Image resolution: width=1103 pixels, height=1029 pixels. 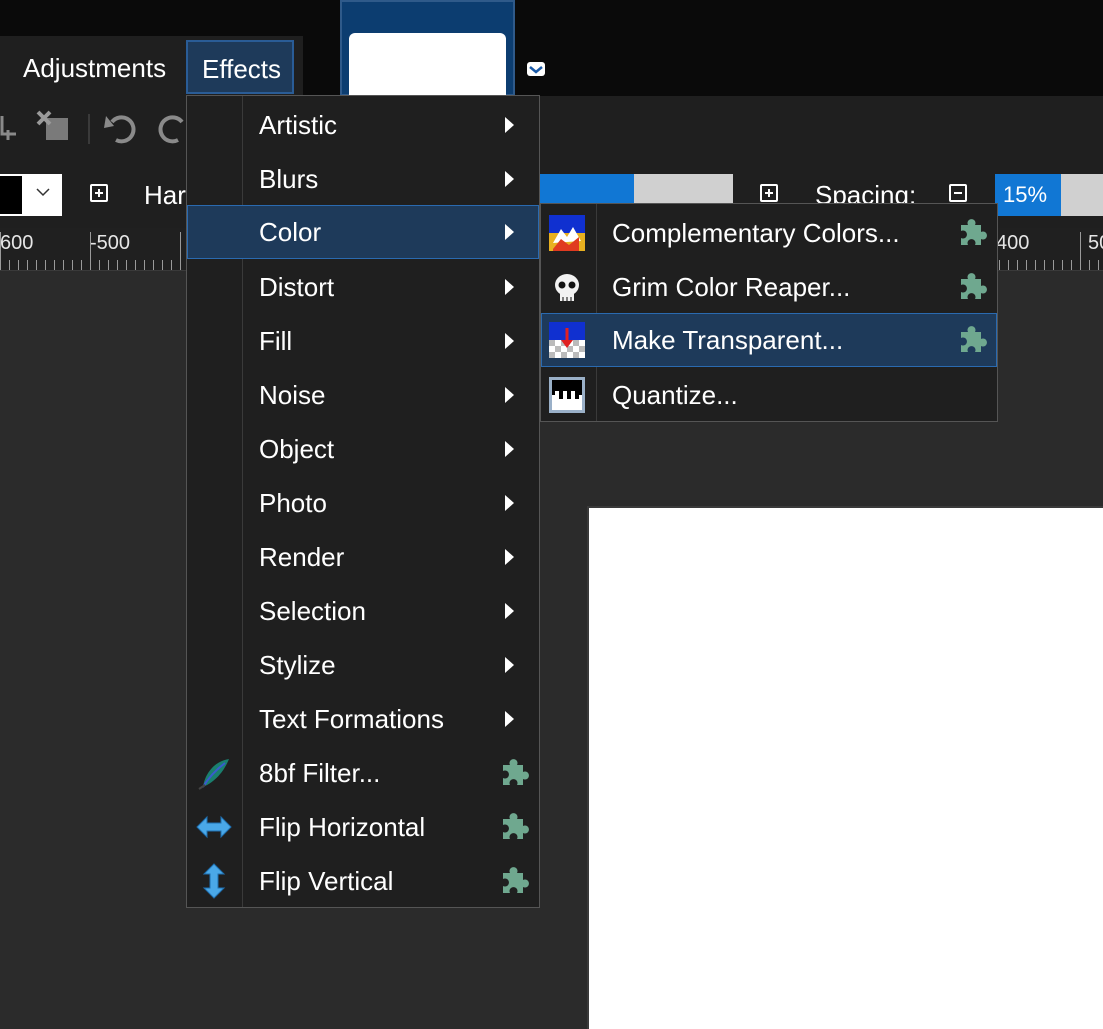 I want to click on vertical-arrows-icon, so click(x=214, y=881).